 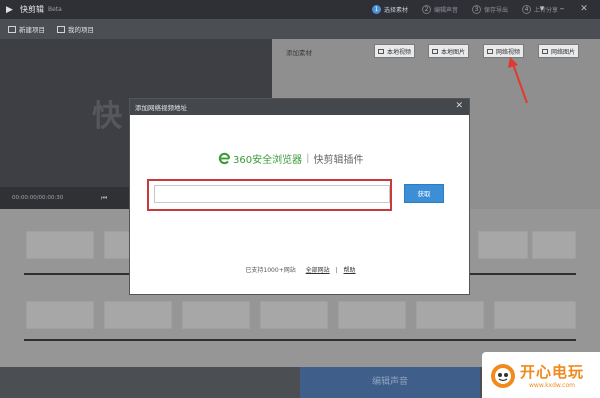 What do you see at coordinates (269, 195) in the screenshot?
I see `highlight-box` at bounding box center [269, 195].